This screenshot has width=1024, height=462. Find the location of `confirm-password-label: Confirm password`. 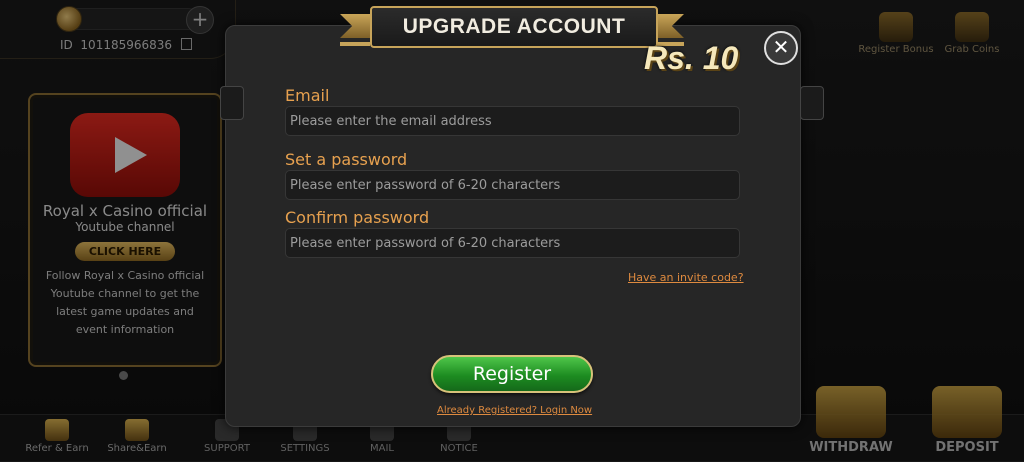

confirm-password-label: Confirm password is located at coordinates (357, 217).